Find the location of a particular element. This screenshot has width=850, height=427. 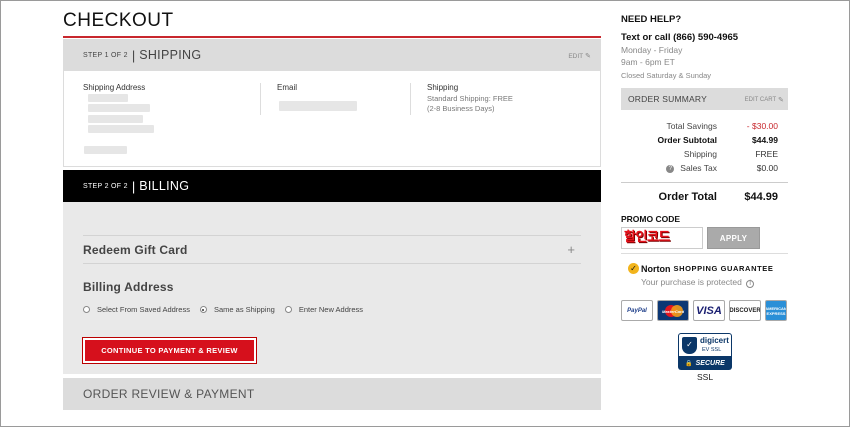

info-icon: i is located at coordinates (750, 284).